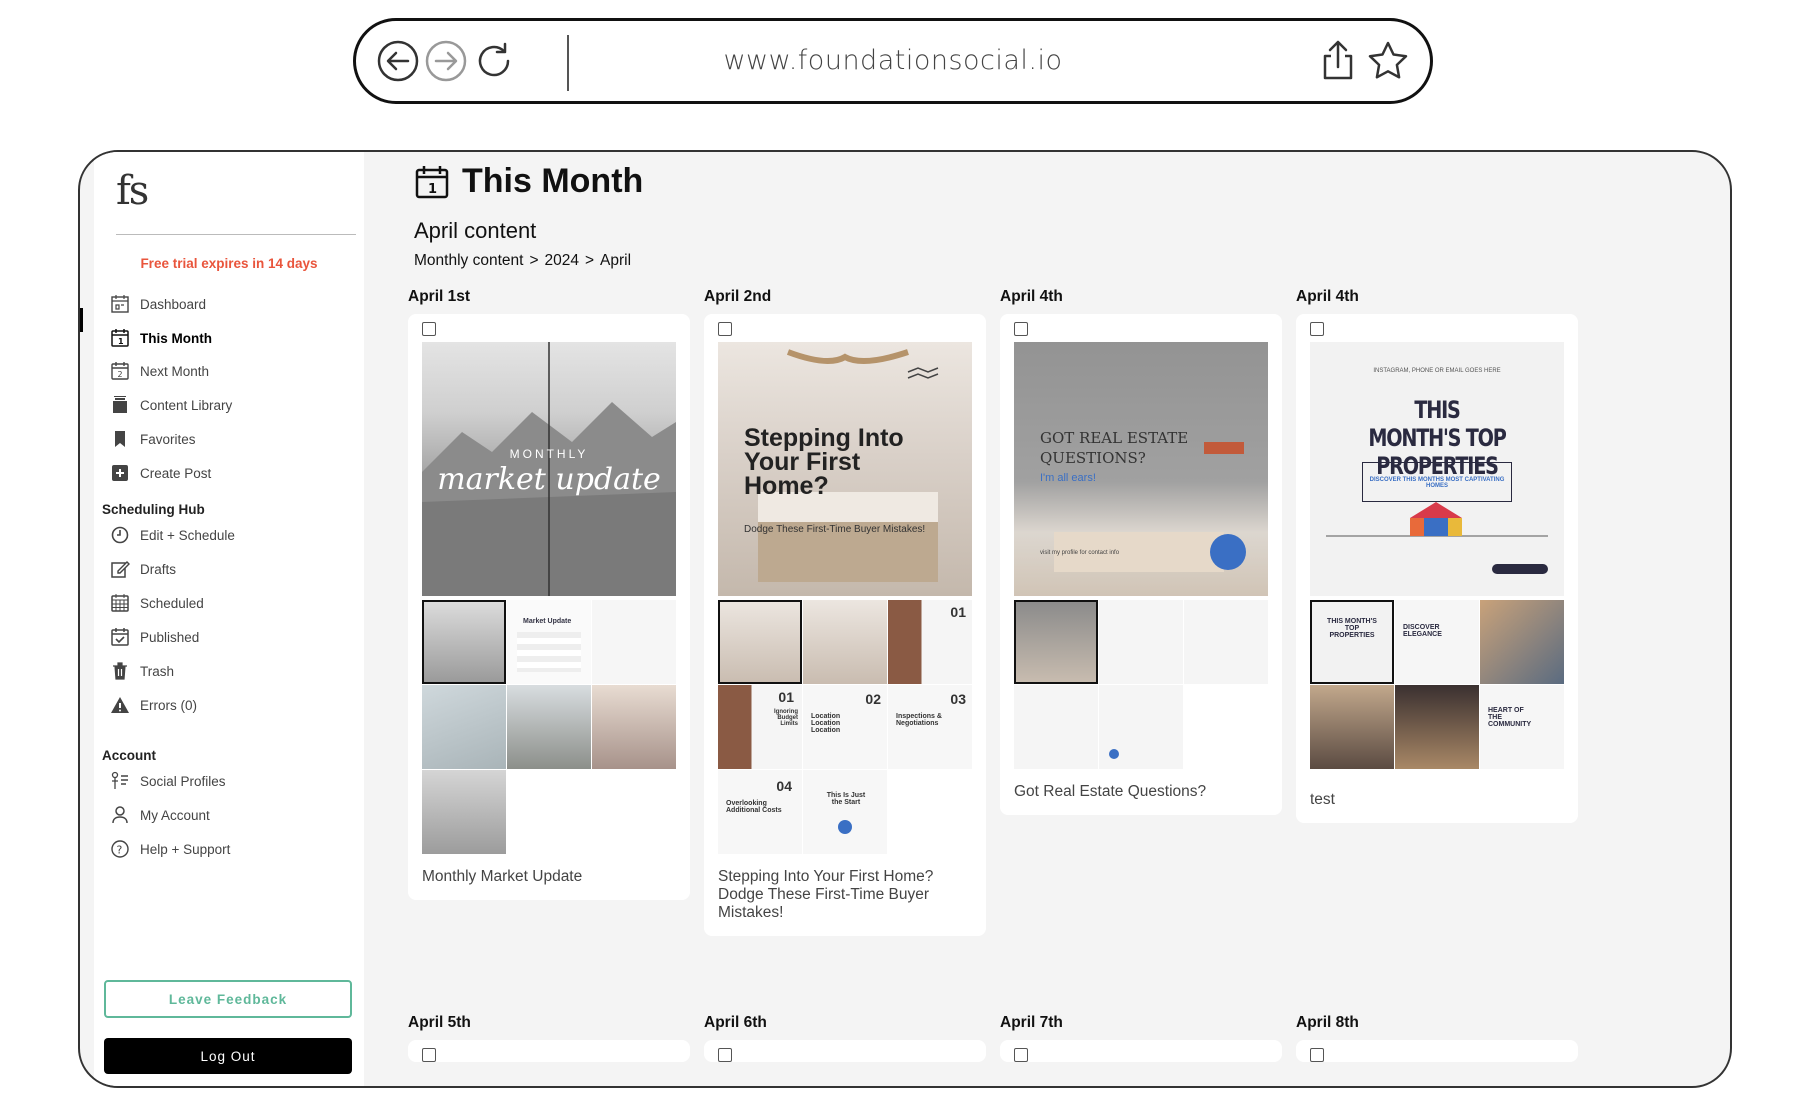 This screenshot has width=1800, height=1100. What do you see at coordinates (845, 827) in the screenshot?
I see `thumb-badge` at bounding box center [845, 827].